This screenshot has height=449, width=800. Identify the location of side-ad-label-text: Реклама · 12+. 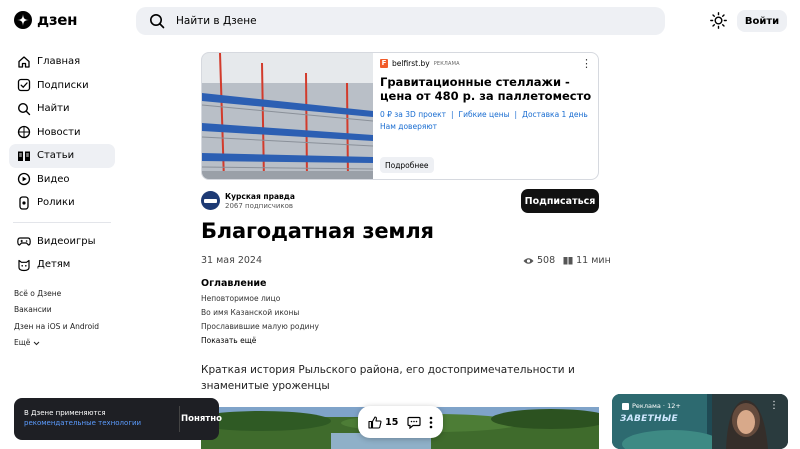
(656, 406).